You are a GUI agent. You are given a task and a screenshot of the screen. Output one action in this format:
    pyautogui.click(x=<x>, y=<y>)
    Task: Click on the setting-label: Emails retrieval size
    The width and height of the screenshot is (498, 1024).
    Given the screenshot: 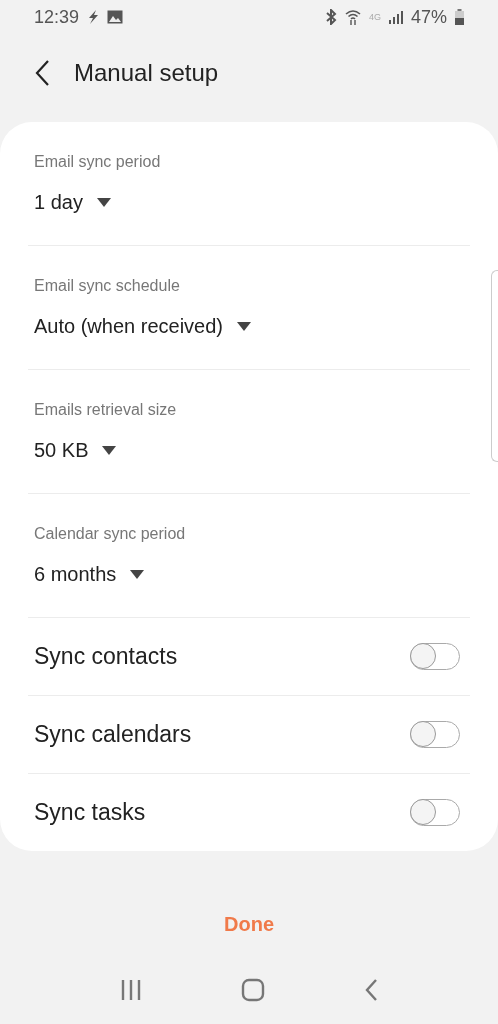 What is the action you would take?
    pyautogui.click(x=106, y=410)
    